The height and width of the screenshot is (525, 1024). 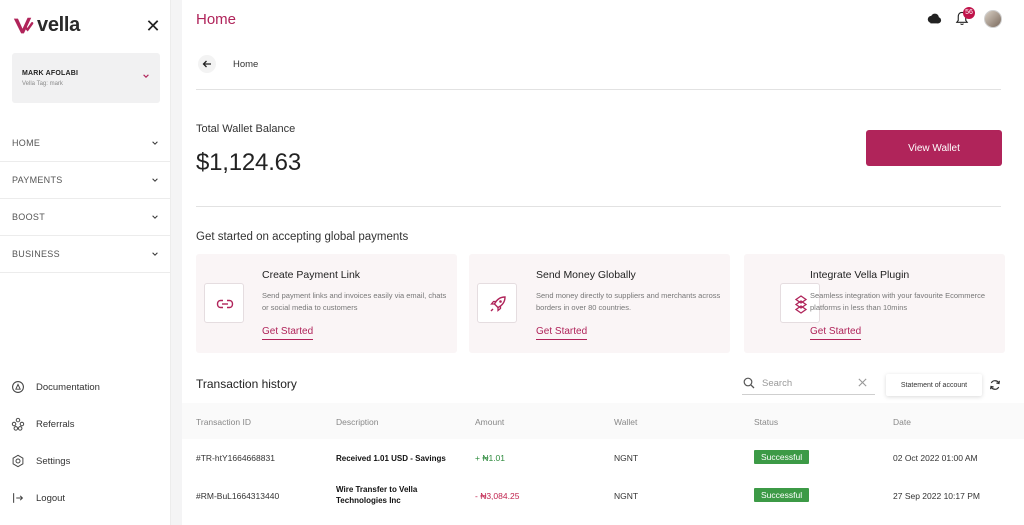 I want to click on view-wallet-button: View Wallet, so click(x=934, y=148).